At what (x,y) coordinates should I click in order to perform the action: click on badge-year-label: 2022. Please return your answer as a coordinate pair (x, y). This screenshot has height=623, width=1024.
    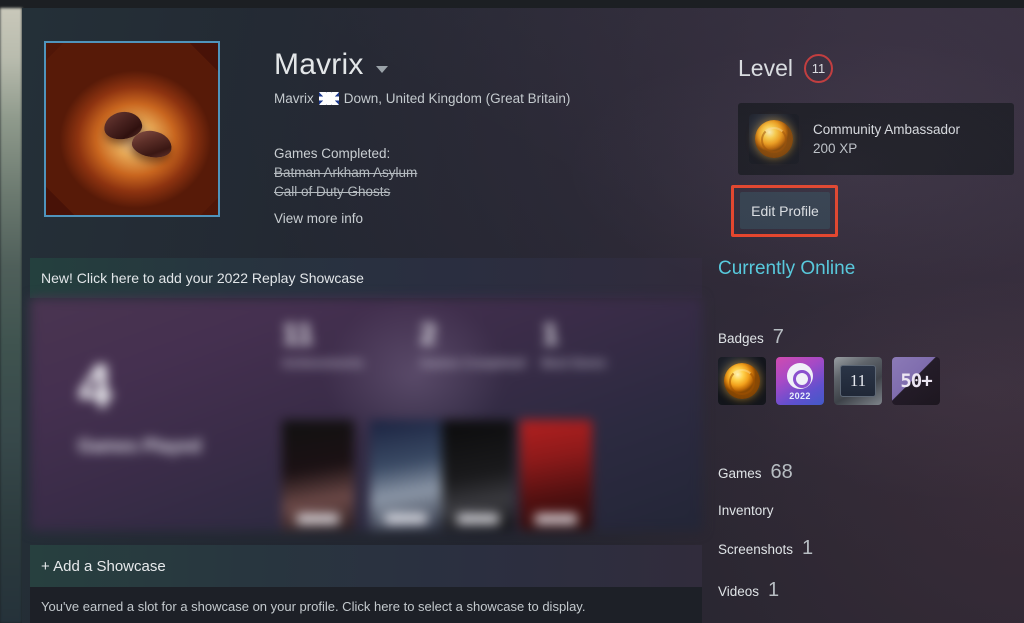
    Looking at the image, I should click on (800, 396).